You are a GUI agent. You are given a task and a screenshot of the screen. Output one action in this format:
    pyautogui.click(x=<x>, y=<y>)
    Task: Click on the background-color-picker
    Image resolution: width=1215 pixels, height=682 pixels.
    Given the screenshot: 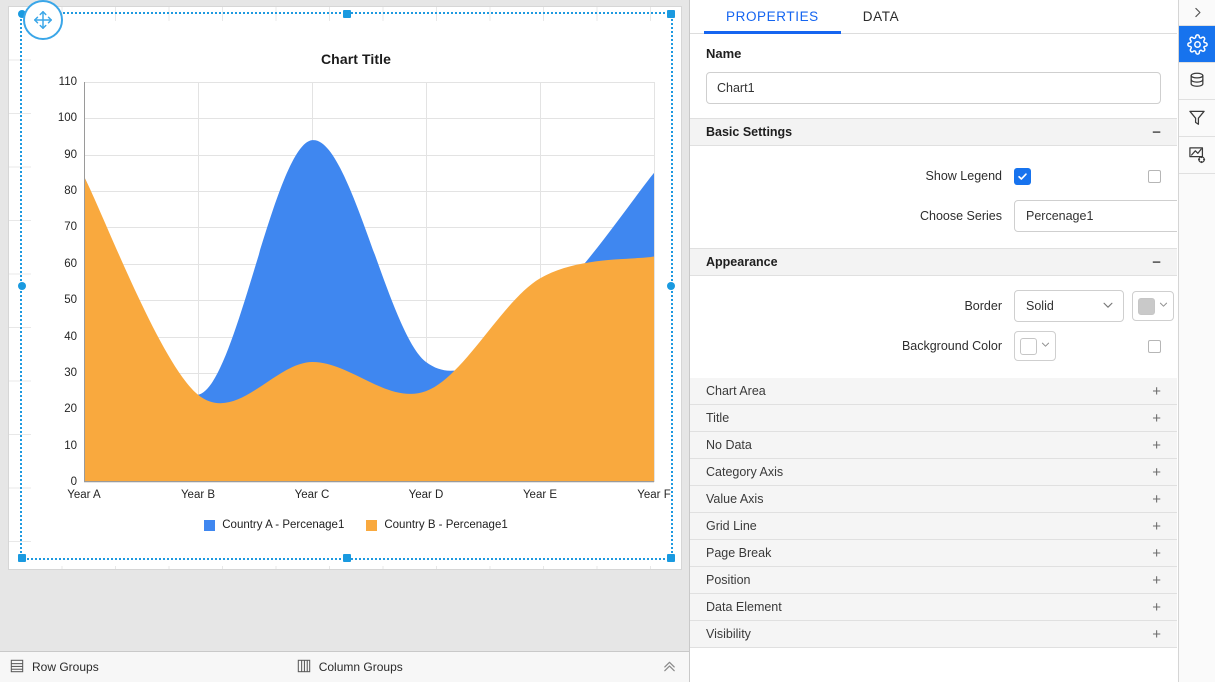 What is the action you would take?
    pyautogui.click(x=1035, y=346)
    